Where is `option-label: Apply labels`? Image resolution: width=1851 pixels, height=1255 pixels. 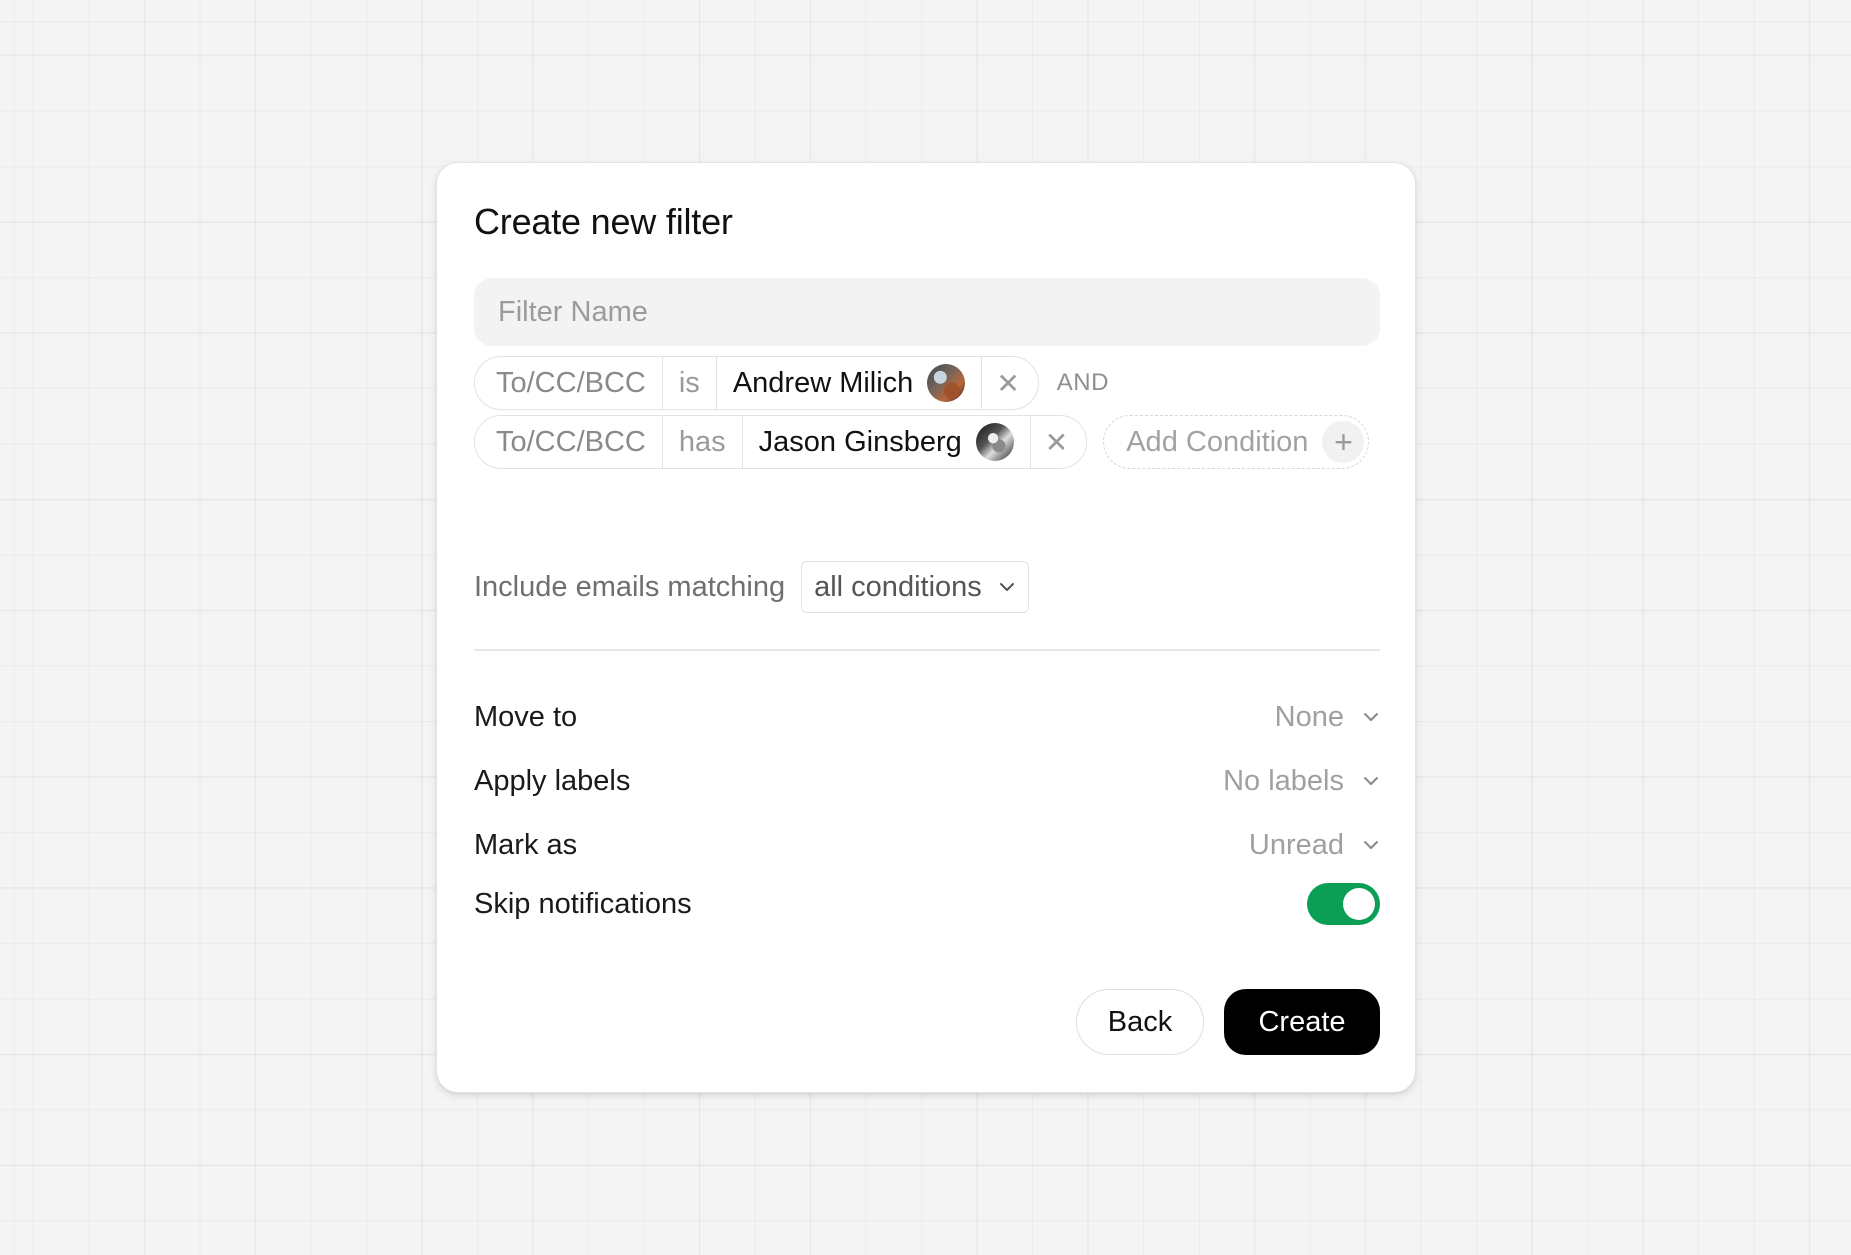
option-label: Apply labels is located at coordinates (552, 780).